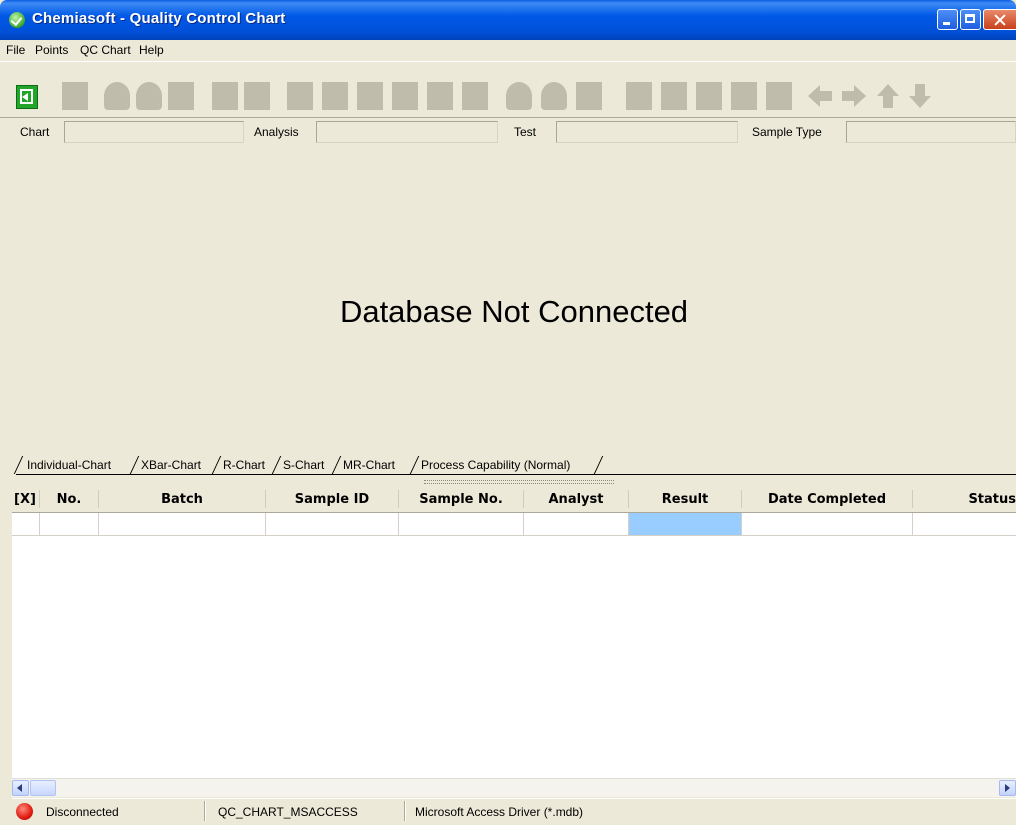 The height and width of the screenshot is (825, 1016). Describe the element at coordinates (931, 132) in the screenshot. I see `sample-type-field` at that location.